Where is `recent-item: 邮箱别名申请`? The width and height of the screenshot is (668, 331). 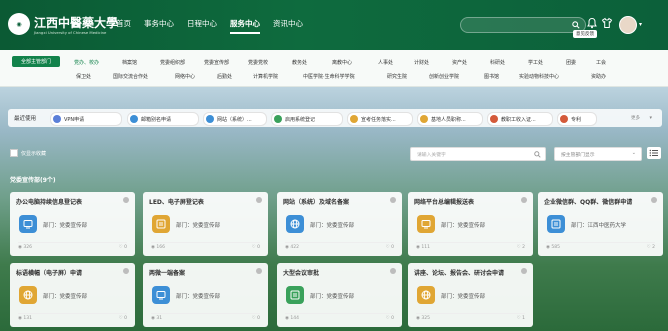 recent-item: 邮箱别名申请 is located at coordinates (163, 119).